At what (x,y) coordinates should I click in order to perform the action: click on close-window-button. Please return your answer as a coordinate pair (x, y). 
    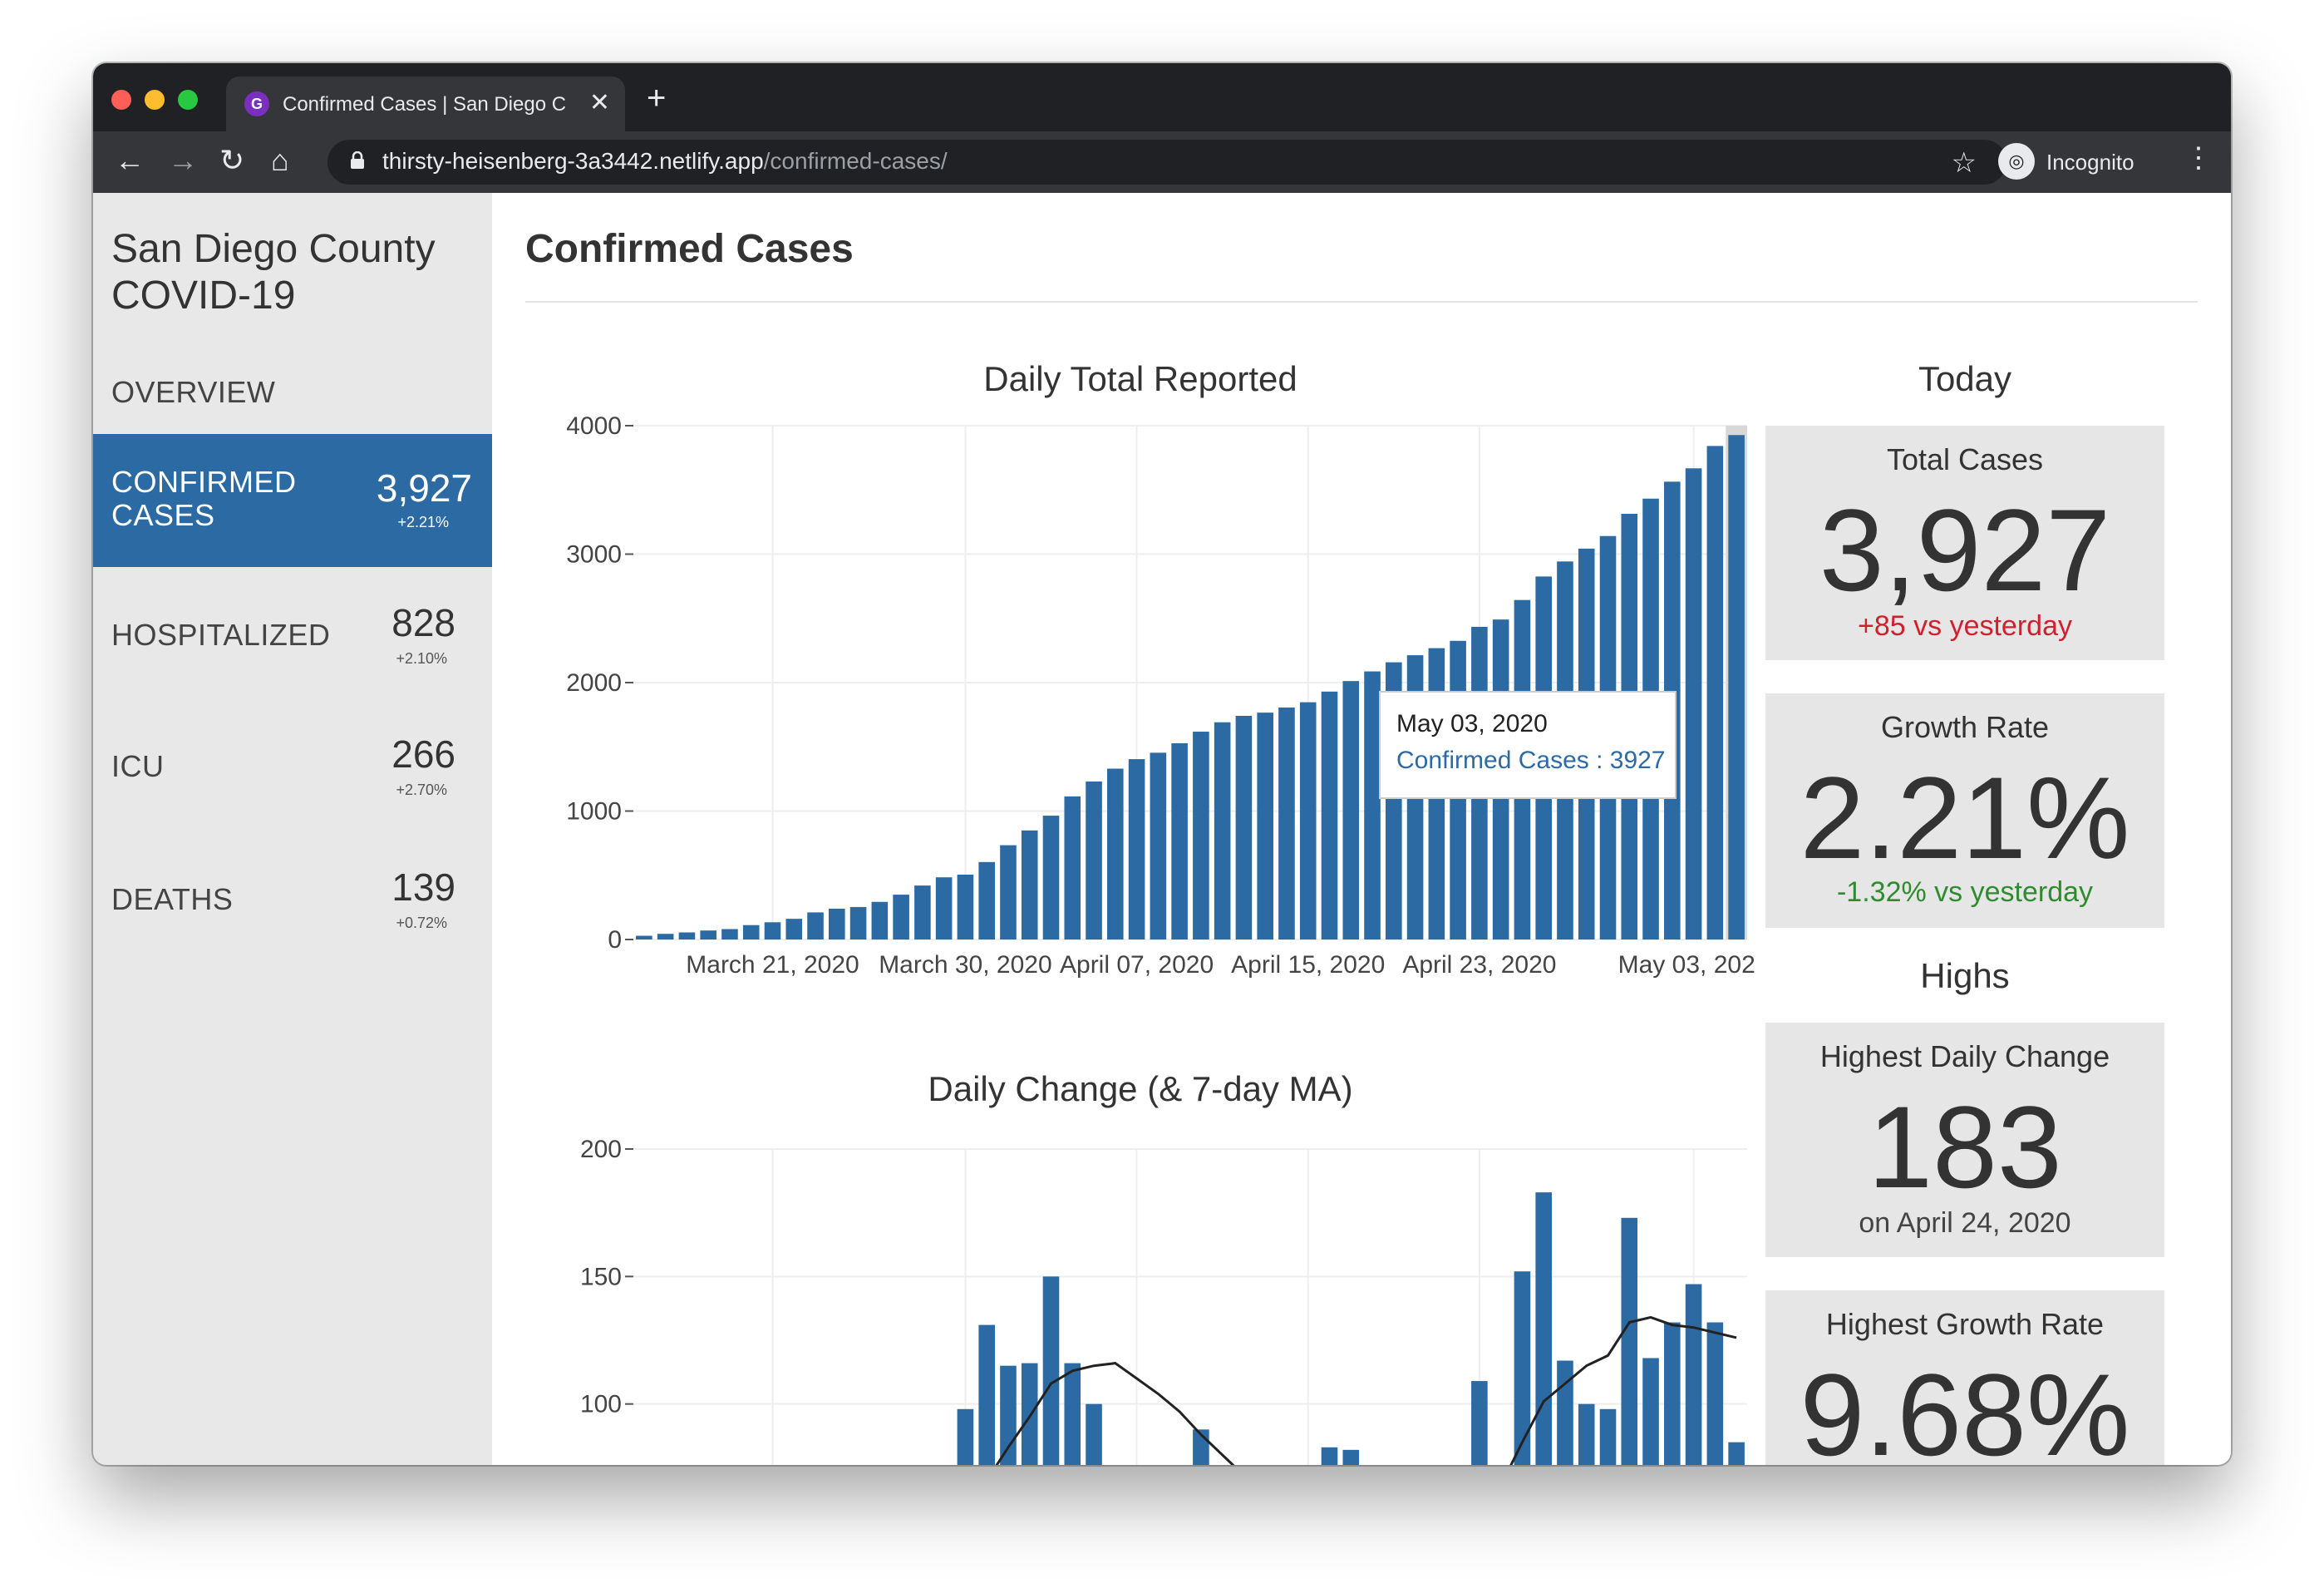
    Looking at the image, I should click on (121, 100).